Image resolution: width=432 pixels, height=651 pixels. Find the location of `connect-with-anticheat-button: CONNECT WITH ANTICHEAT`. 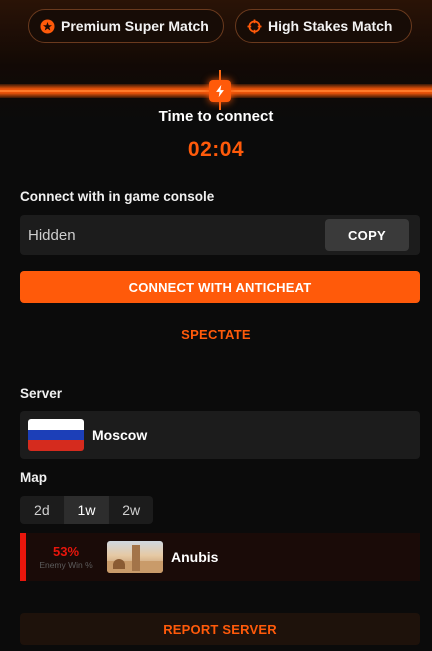

connect-with-anticheat-button: CONNECT WITH ANTICHEAT is located at coordinates (220, 287).